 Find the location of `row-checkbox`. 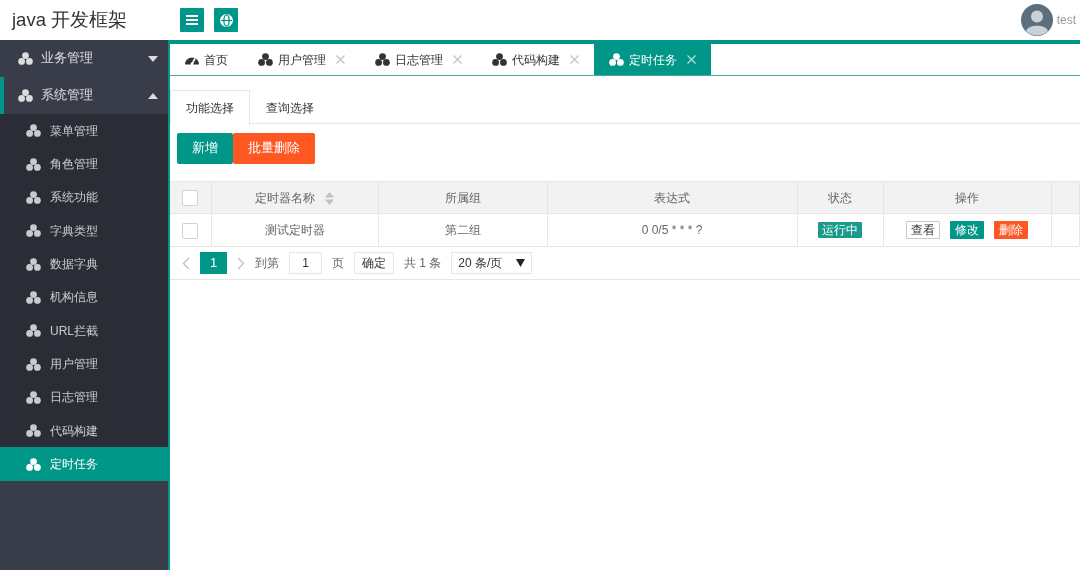

row-checkbox is located at coordinates (190, 230).